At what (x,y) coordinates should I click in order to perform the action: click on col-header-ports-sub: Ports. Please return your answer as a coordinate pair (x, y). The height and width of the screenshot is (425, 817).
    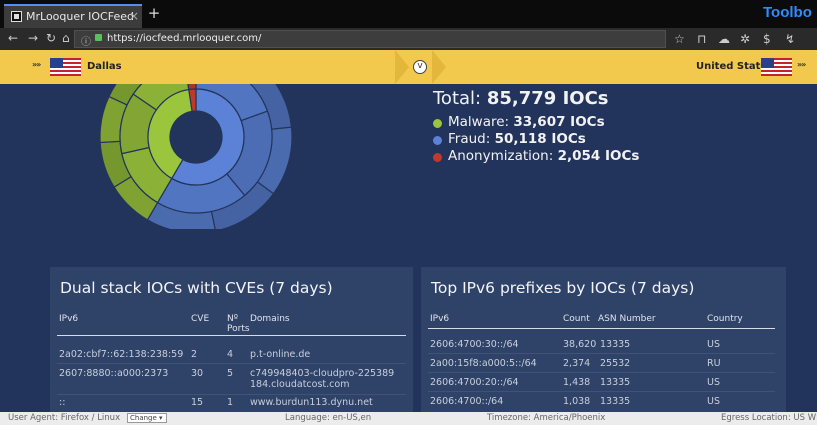
    Looking at the image, I should click on (238, 329).